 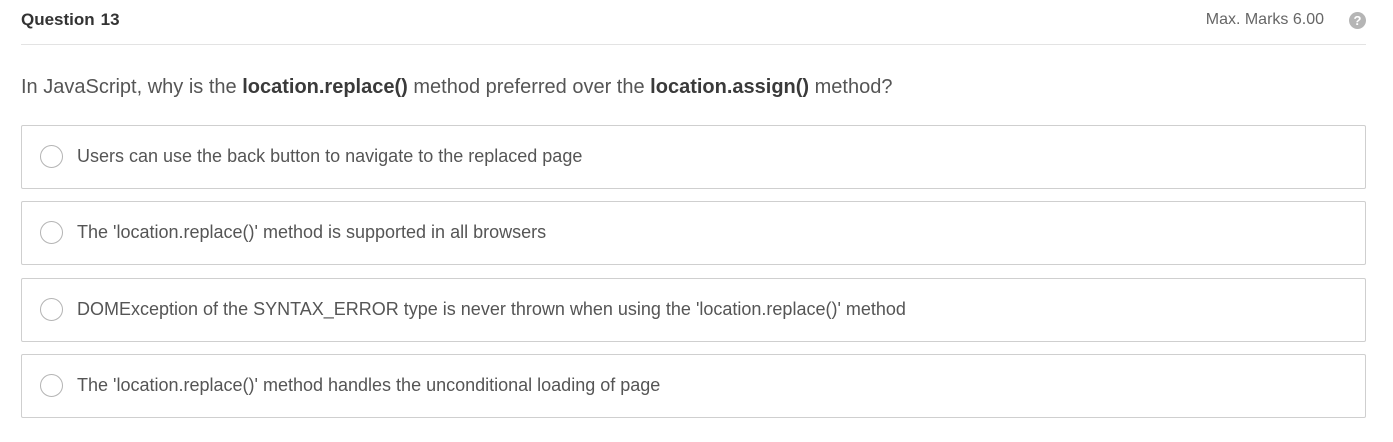 I want to click on question-header: Question 13 Max. Marks 6.00 ?, so click(x=693, y=22).